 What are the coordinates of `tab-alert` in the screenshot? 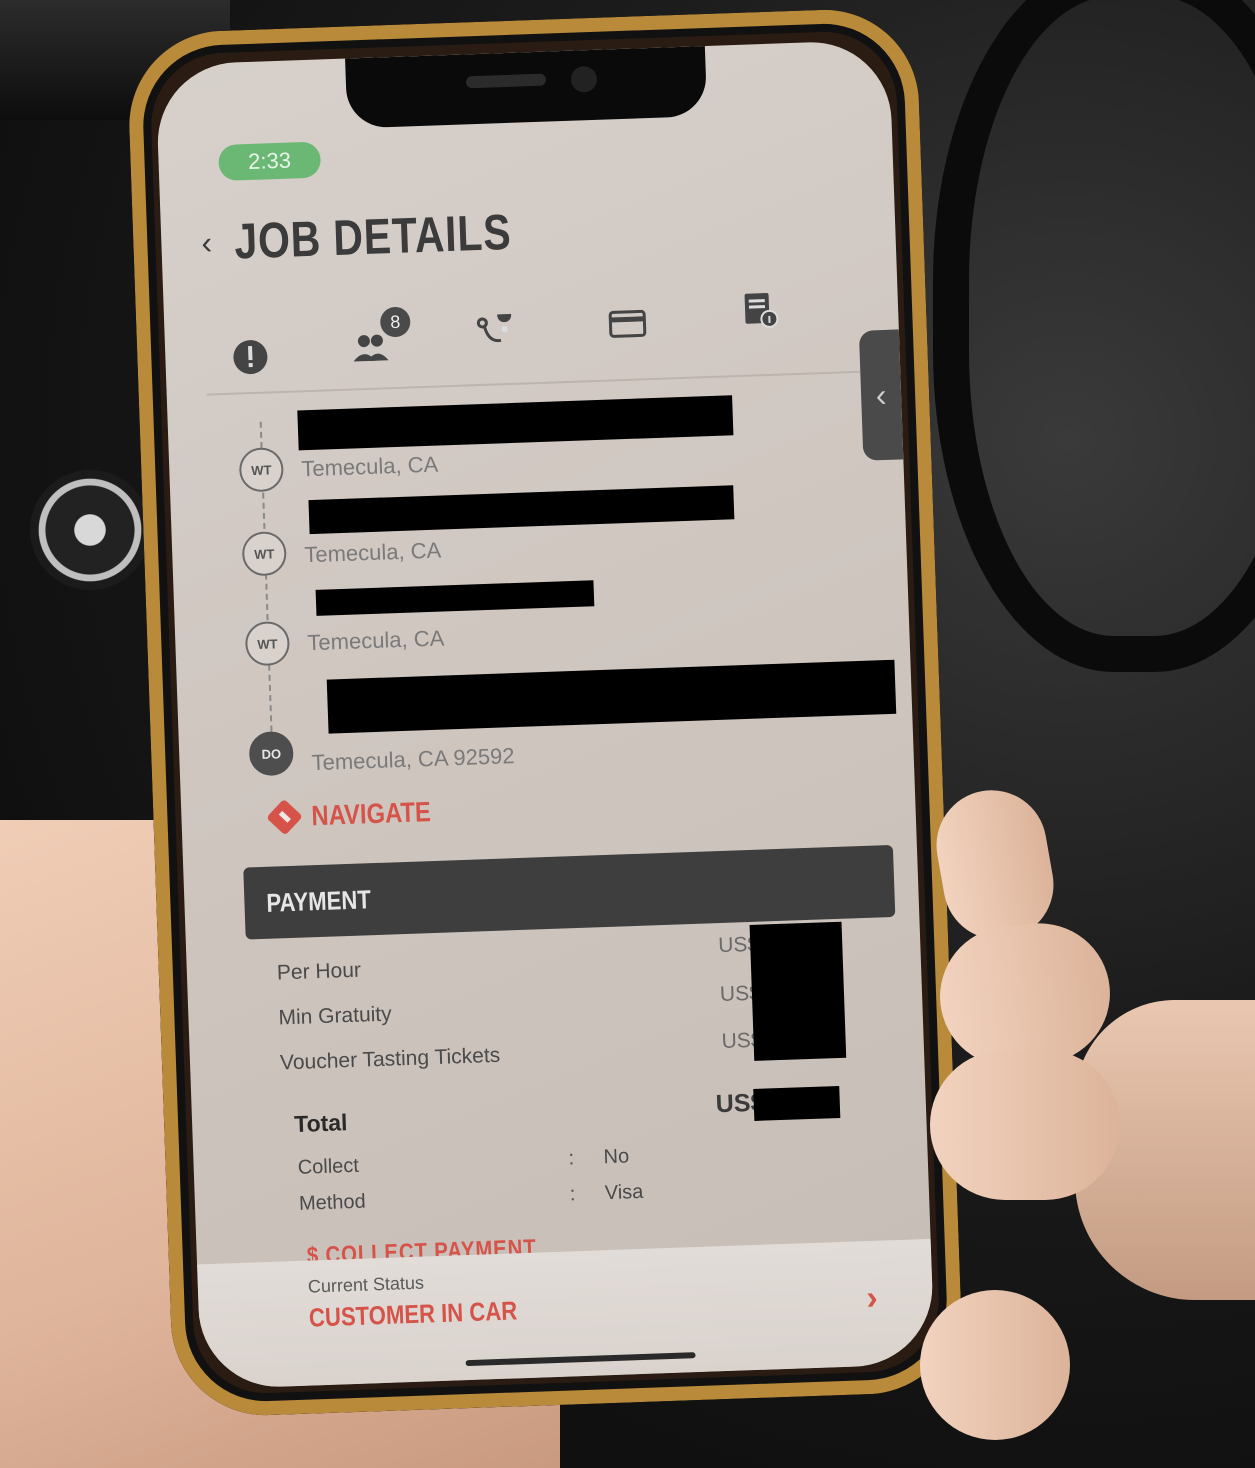 It's located at (251, 357).